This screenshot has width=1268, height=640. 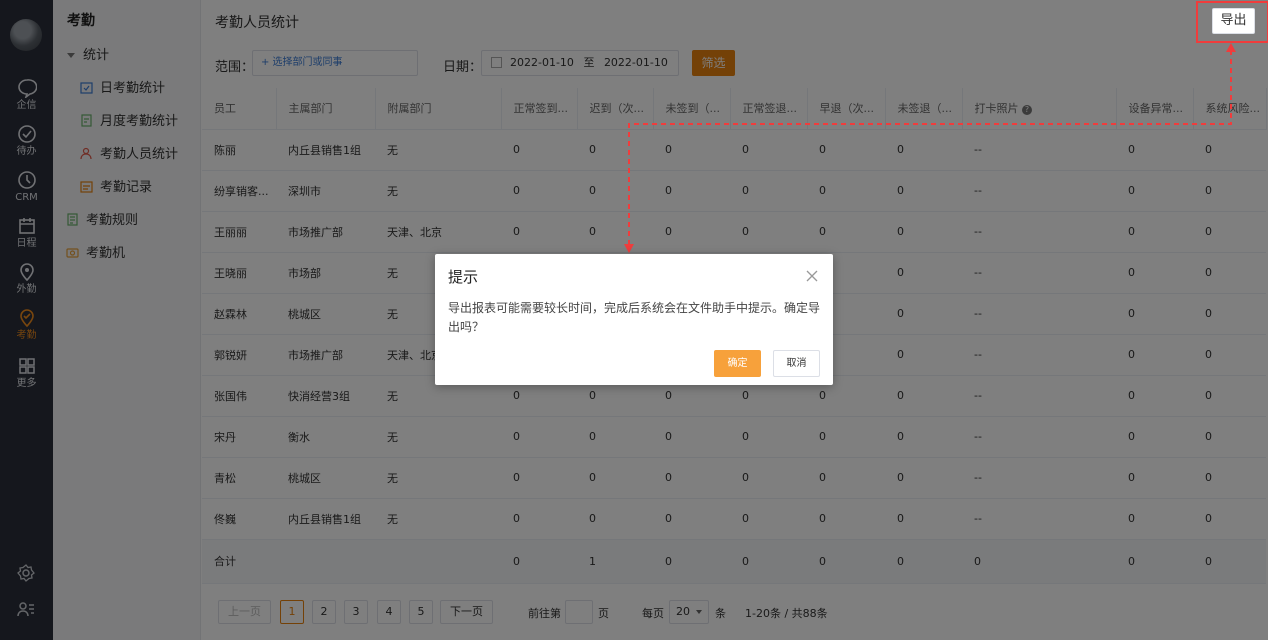 What do you see at coordinates (812, 276) in the screenshot?
I see `close-icon` at bounding box center [812, 276].